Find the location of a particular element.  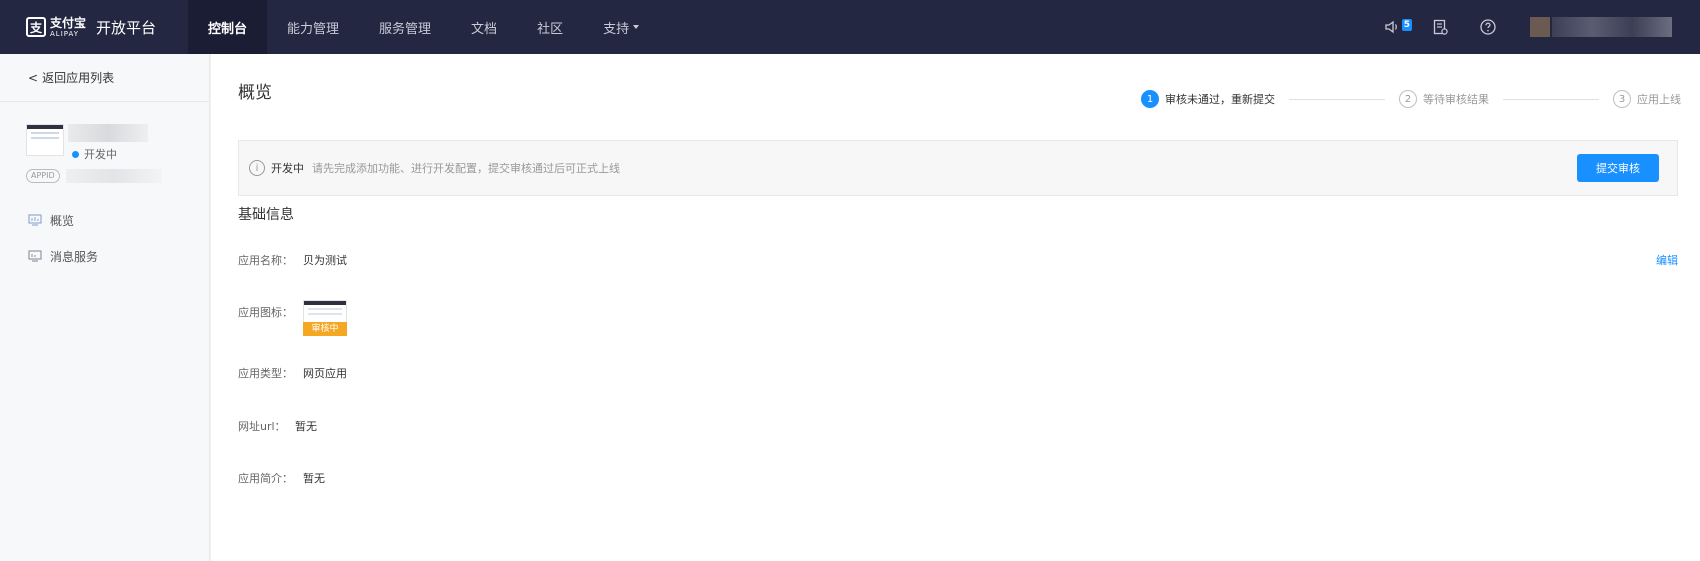

app-icon-label: 应用图标： is located at coordinates (265, 312).